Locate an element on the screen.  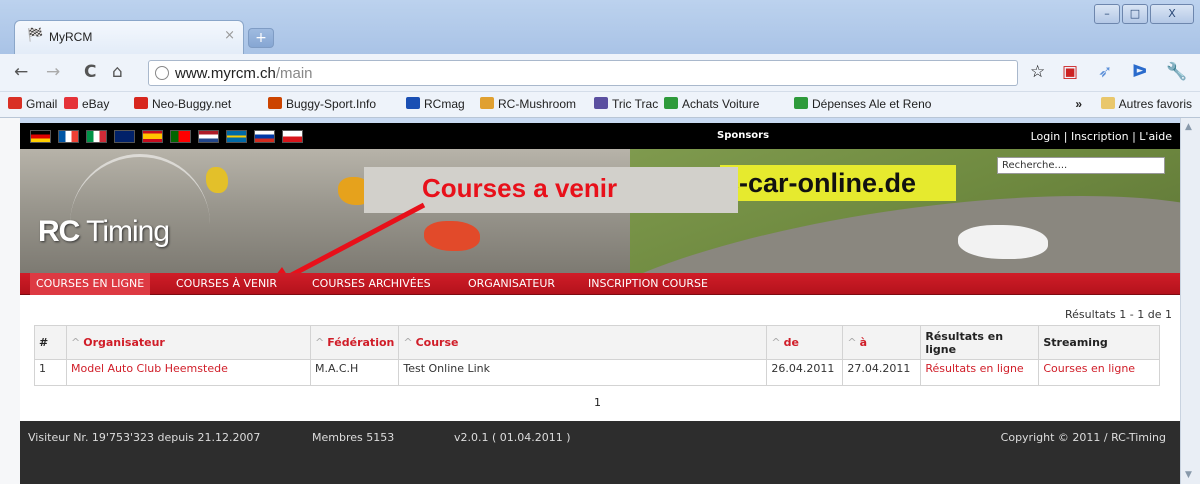
bookmark-label: Dépenses Ale et Reno is located at coordinates (872, 104).